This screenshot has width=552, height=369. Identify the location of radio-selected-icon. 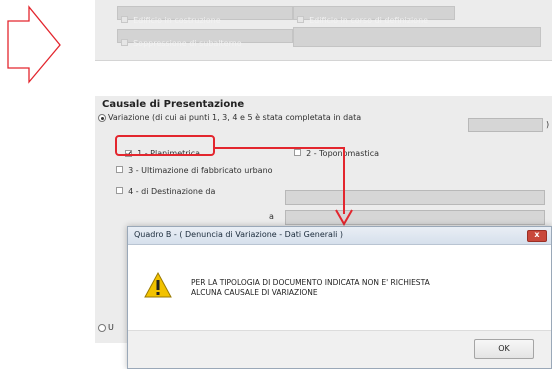
(102, 118).